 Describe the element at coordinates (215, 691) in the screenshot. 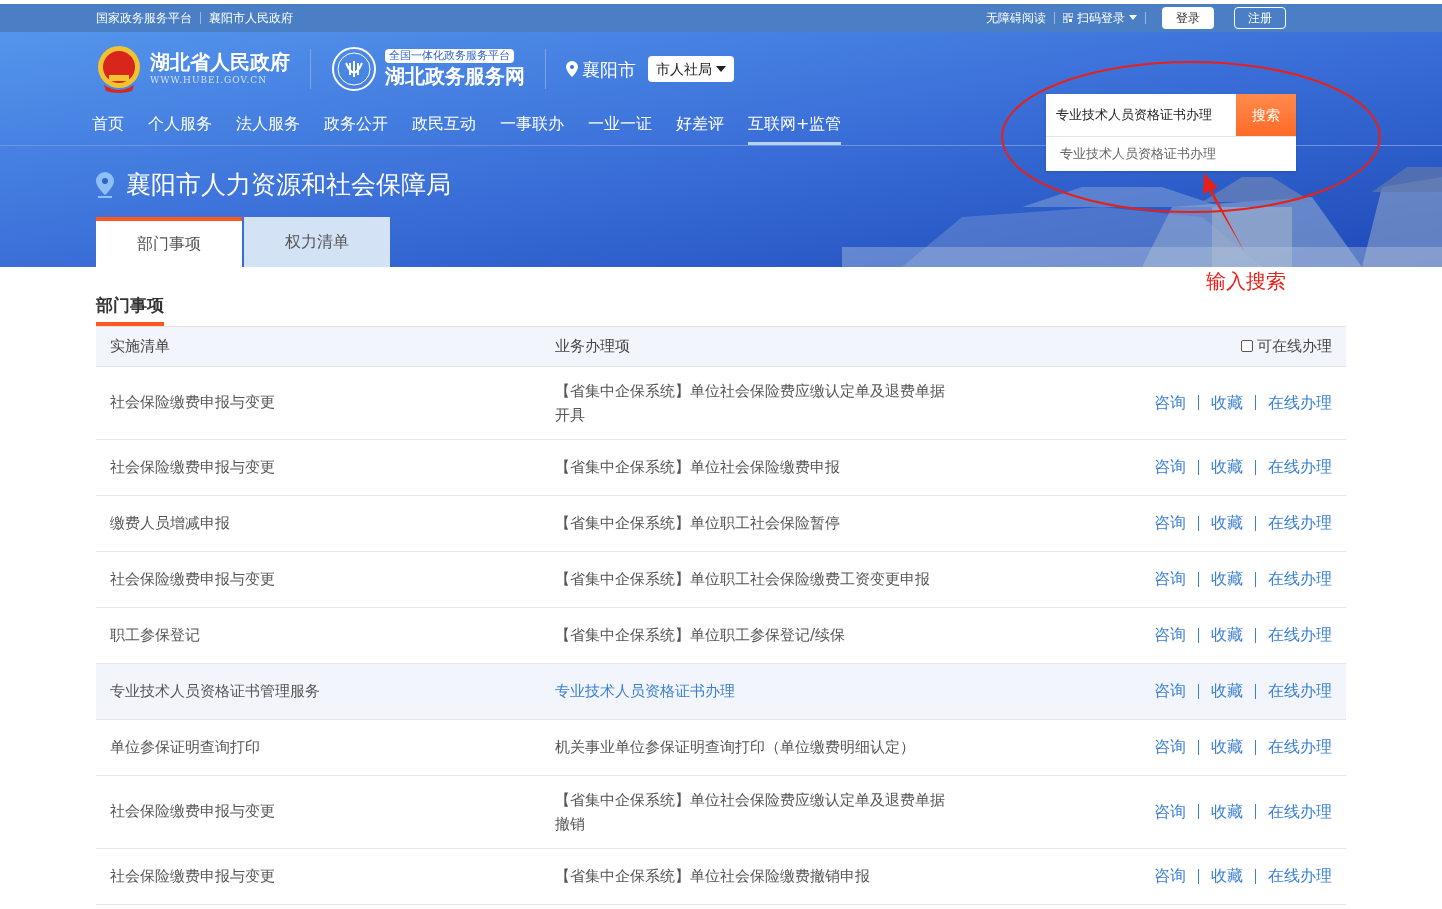

I see `table-cell-text: 专业技术人员资格证书管理服务` at that location.